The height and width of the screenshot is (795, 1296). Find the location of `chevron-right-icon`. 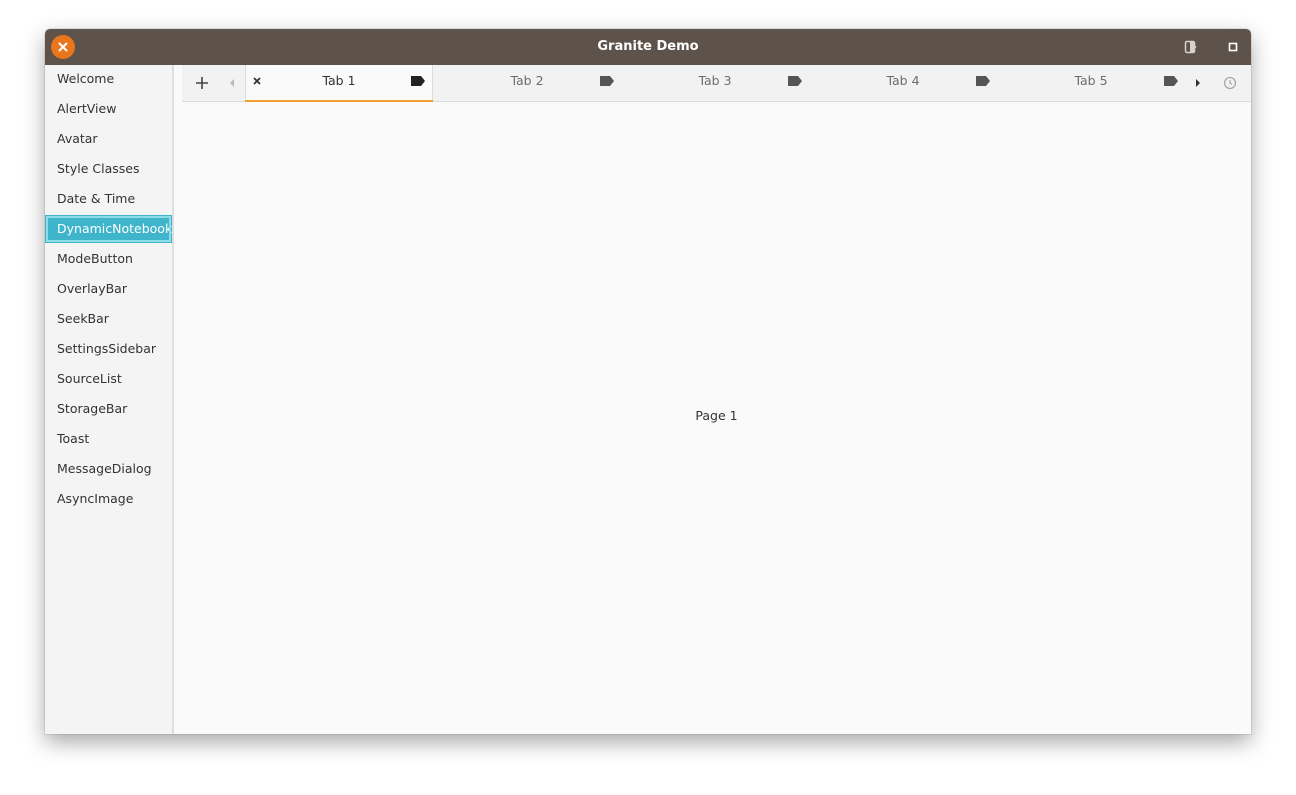

chevron-right-icon is located at coordinates (1198, 83).